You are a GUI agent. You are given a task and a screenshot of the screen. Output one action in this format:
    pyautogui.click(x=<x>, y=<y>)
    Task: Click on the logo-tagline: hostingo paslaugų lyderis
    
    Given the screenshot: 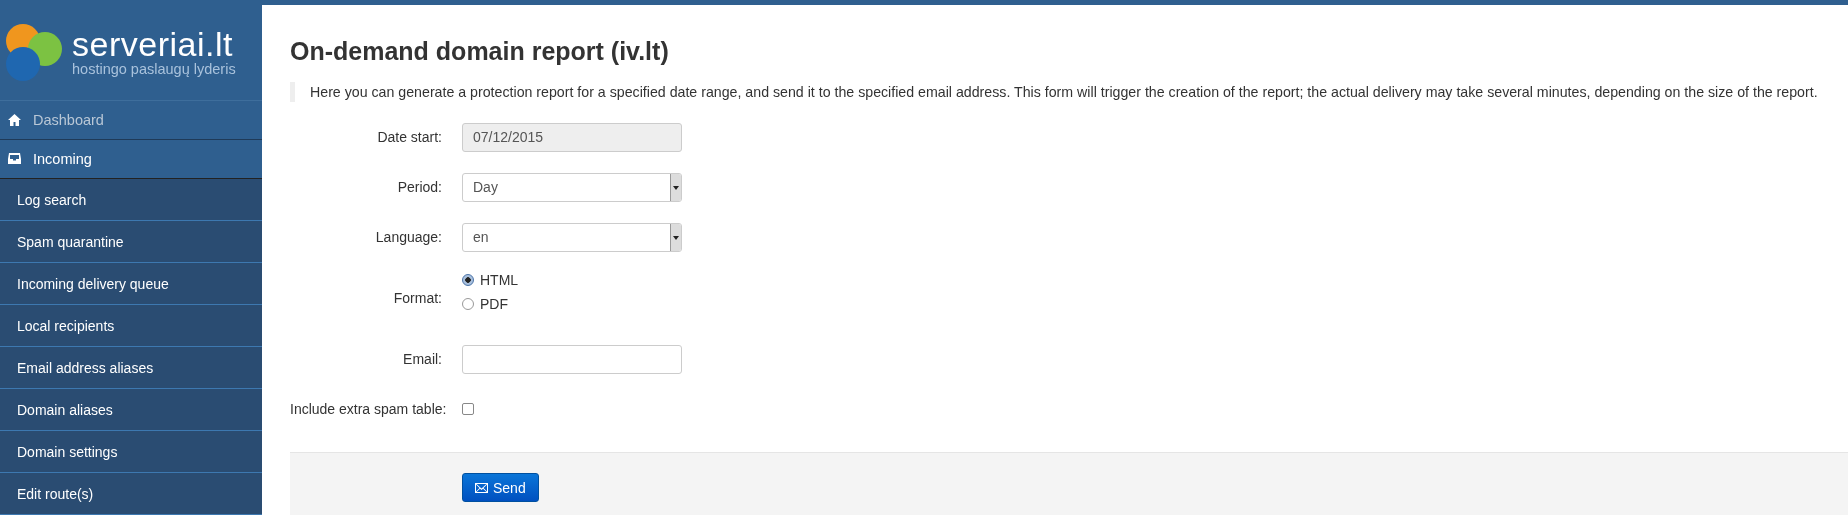 What is the action you would take?
    pyautogui.click(x=154, y=69)
    